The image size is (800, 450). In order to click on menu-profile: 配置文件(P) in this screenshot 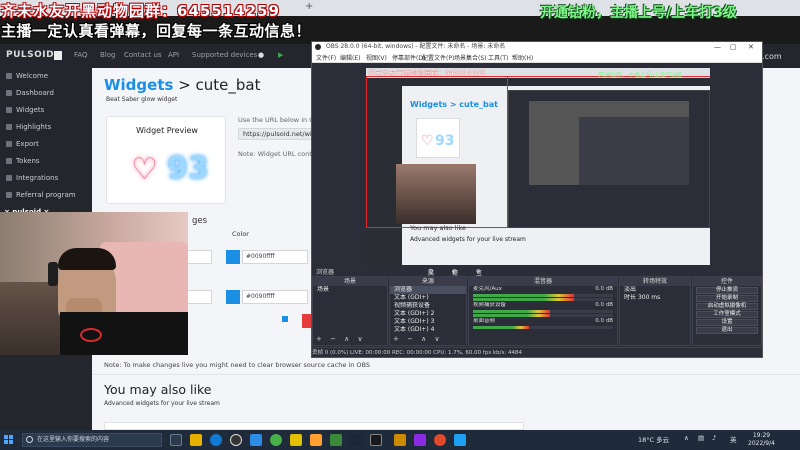, I will do `click(438, 57)`.